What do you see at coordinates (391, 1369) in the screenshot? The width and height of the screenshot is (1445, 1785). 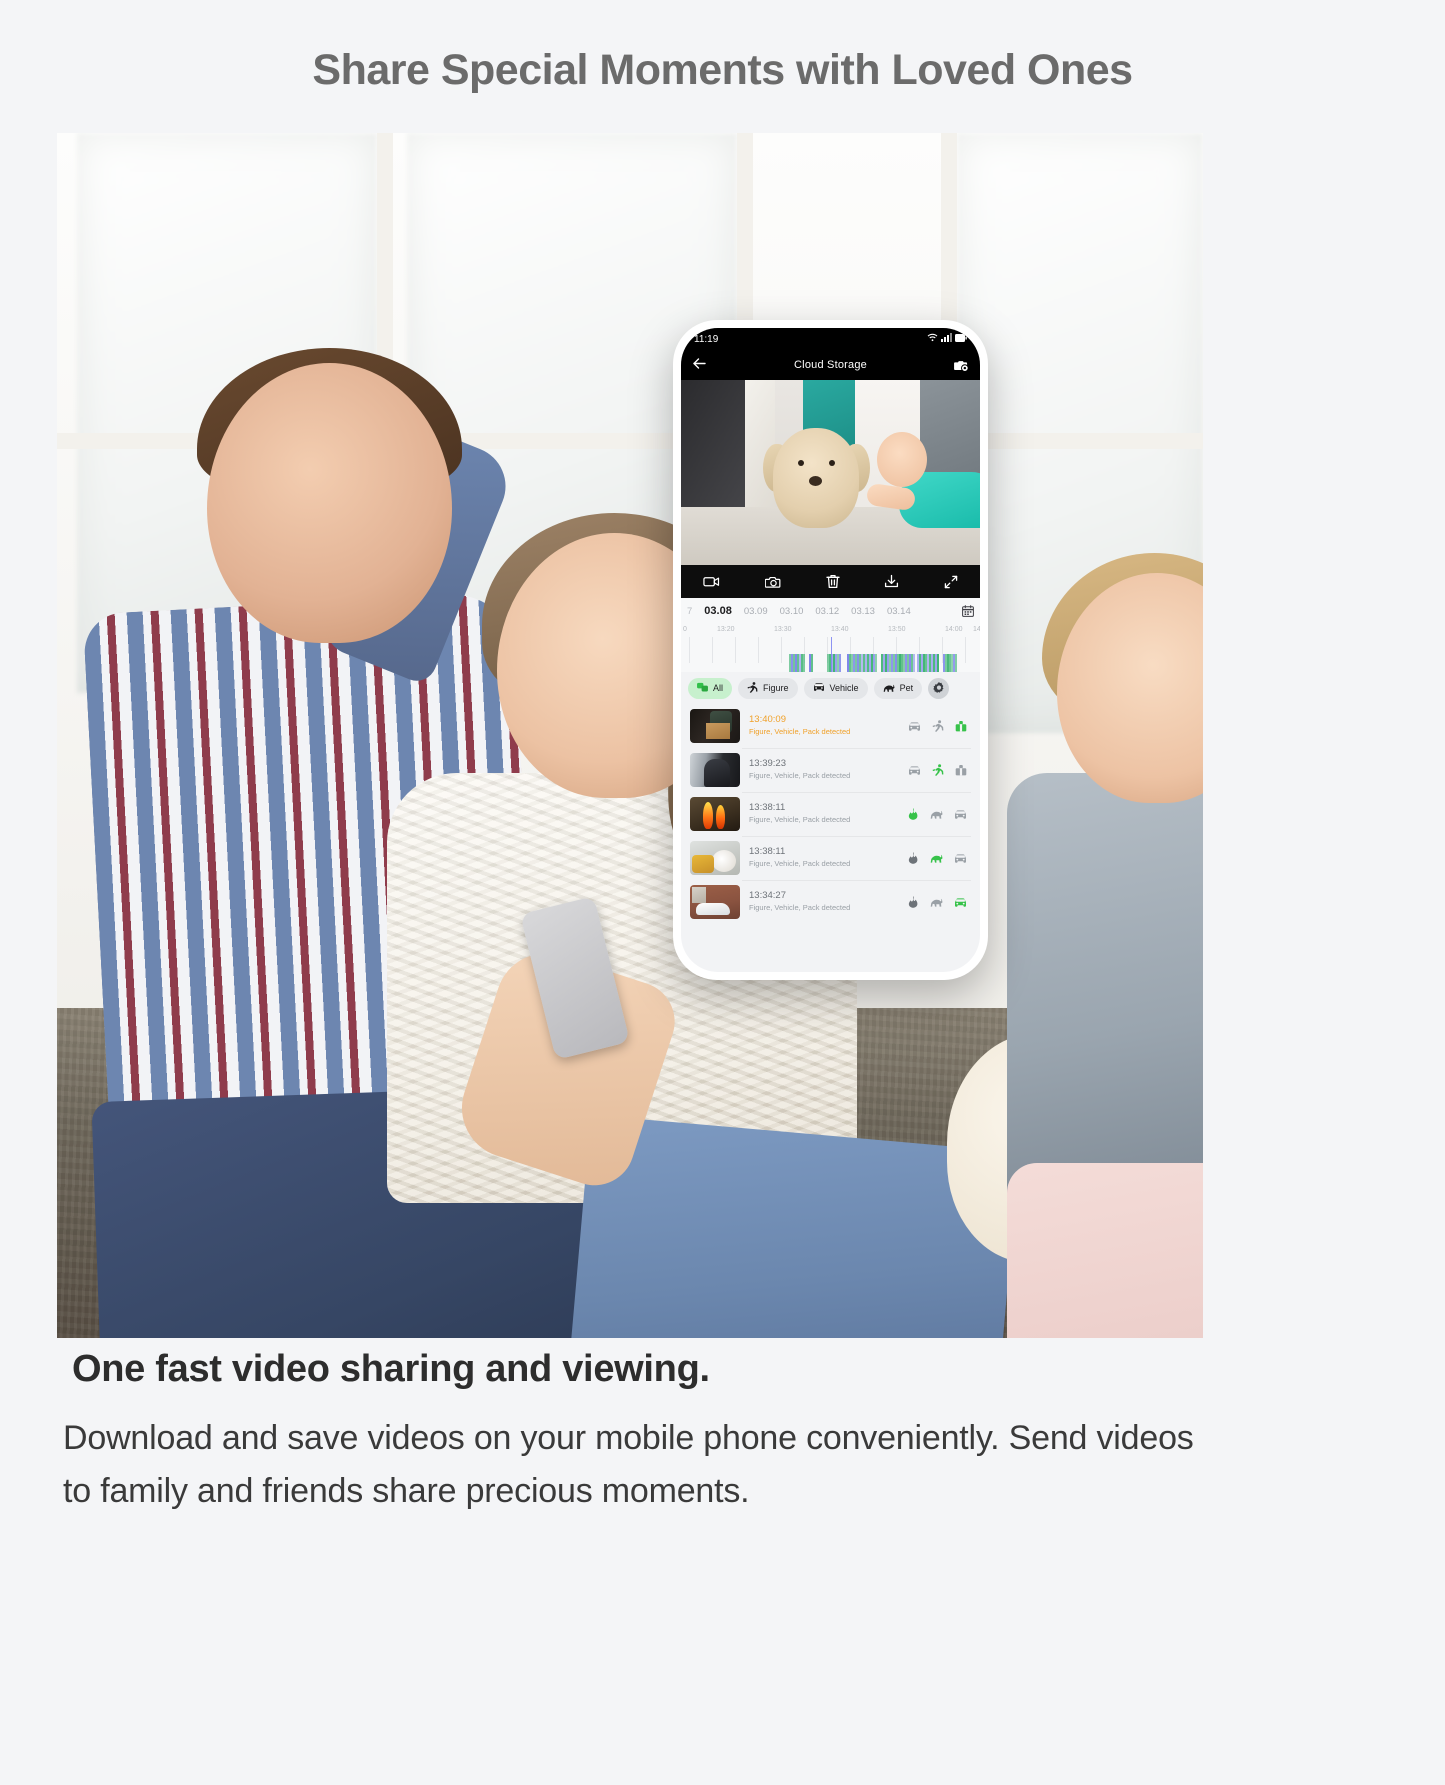 I see `footer-title: One fast video sharing and viewing.` at bounding box center [391, 1369].